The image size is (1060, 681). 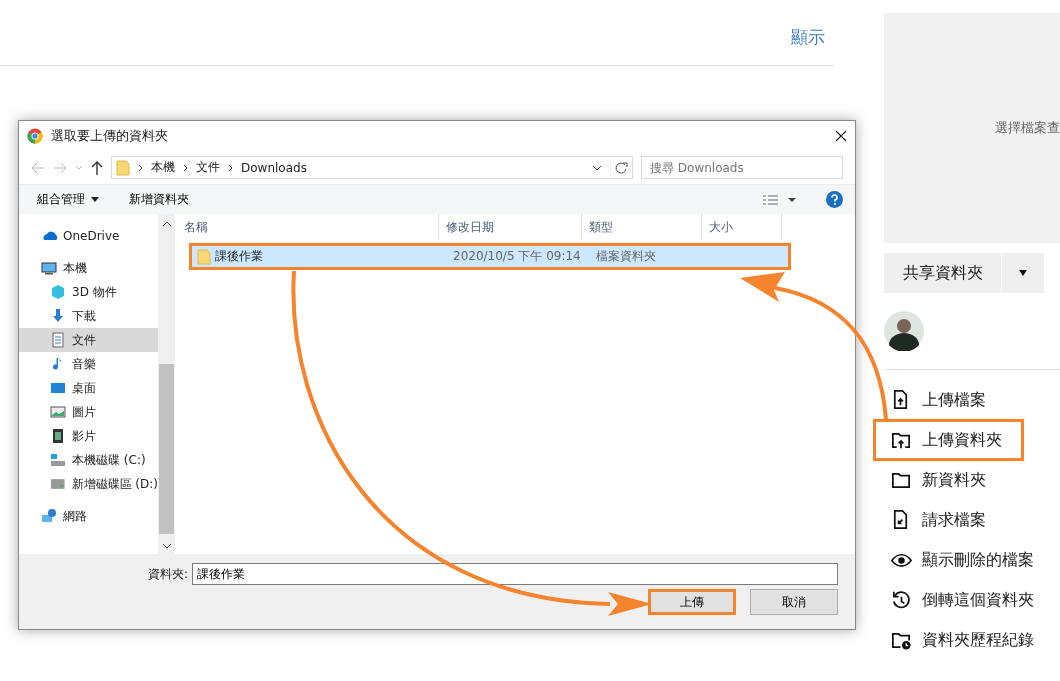 I want to click on menu-item: 倒轉這個資料夾, so click(x=958, y=600).